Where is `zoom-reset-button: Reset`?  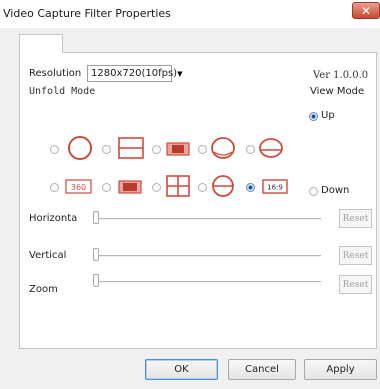 zoom-reset-button: Reset is located at coordinates (355, 284).